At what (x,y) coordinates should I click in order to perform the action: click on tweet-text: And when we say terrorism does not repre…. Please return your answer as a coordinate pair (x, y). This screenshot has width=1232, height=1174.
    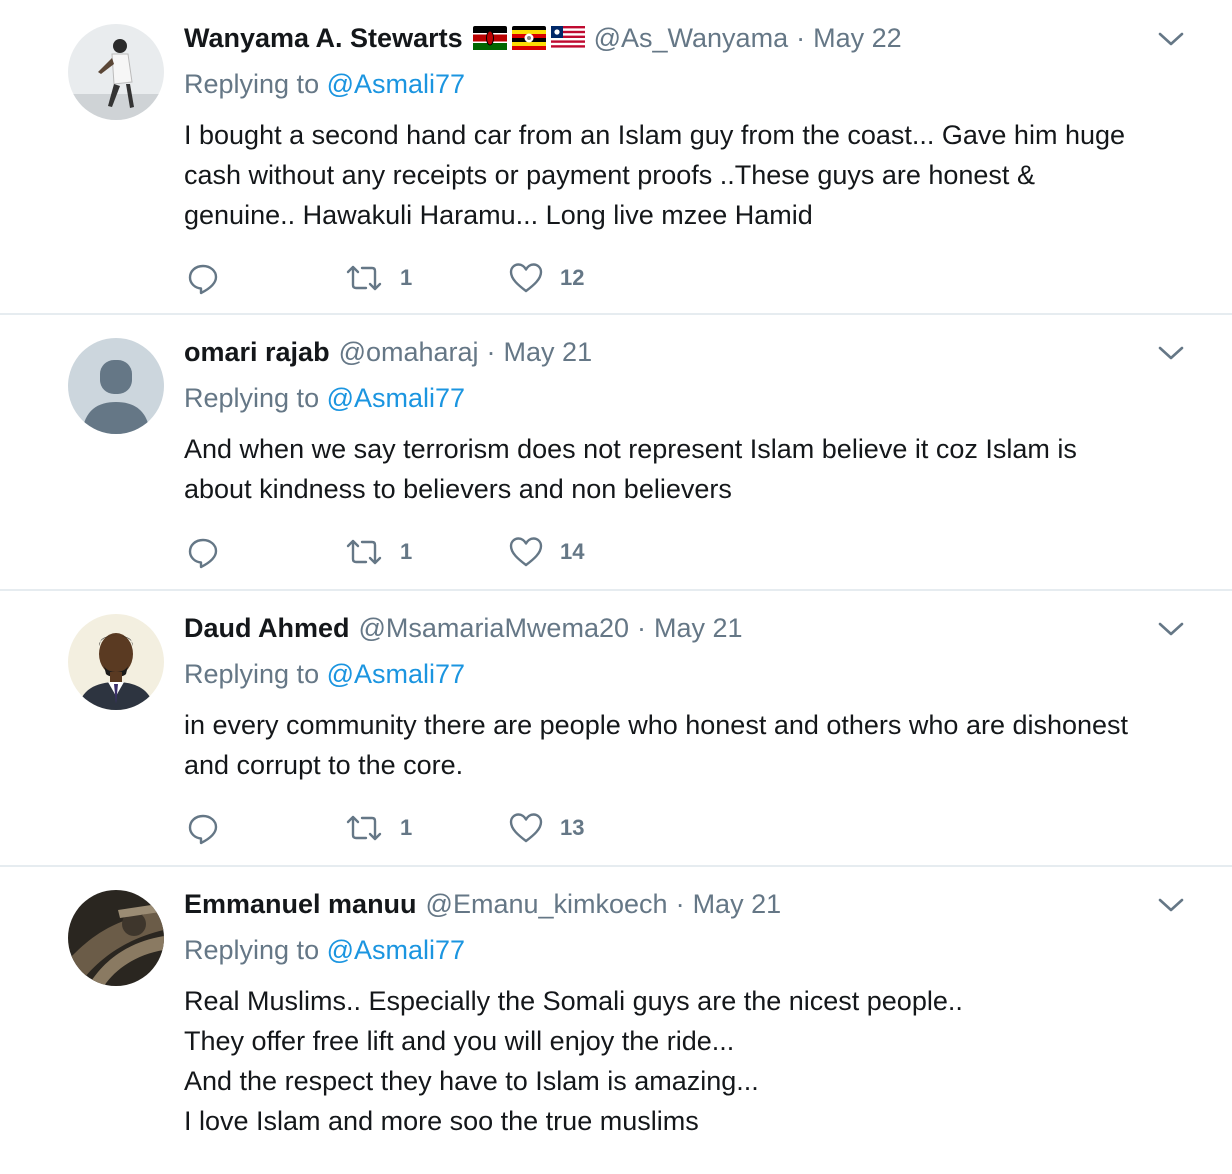
    Looking at the image, I should click on (689, 469).